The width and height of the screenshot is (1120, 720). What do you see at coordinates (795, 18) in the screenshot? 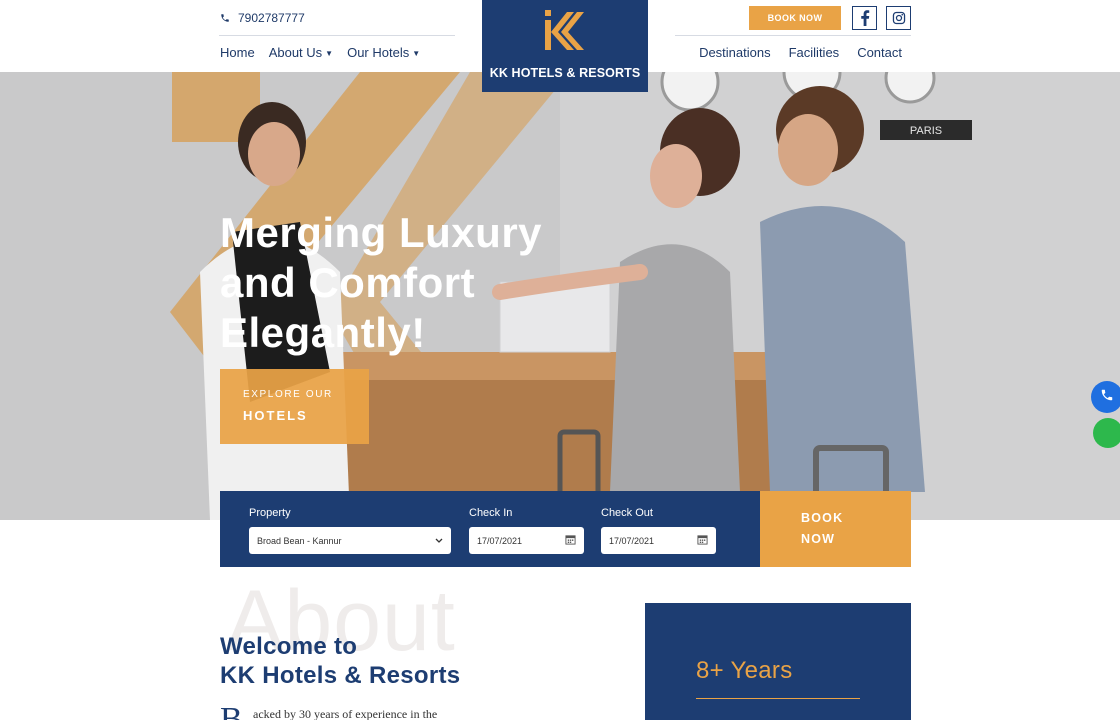
I see `book-now-header-button: BOOK NOW` at bounding box center [795, 18].